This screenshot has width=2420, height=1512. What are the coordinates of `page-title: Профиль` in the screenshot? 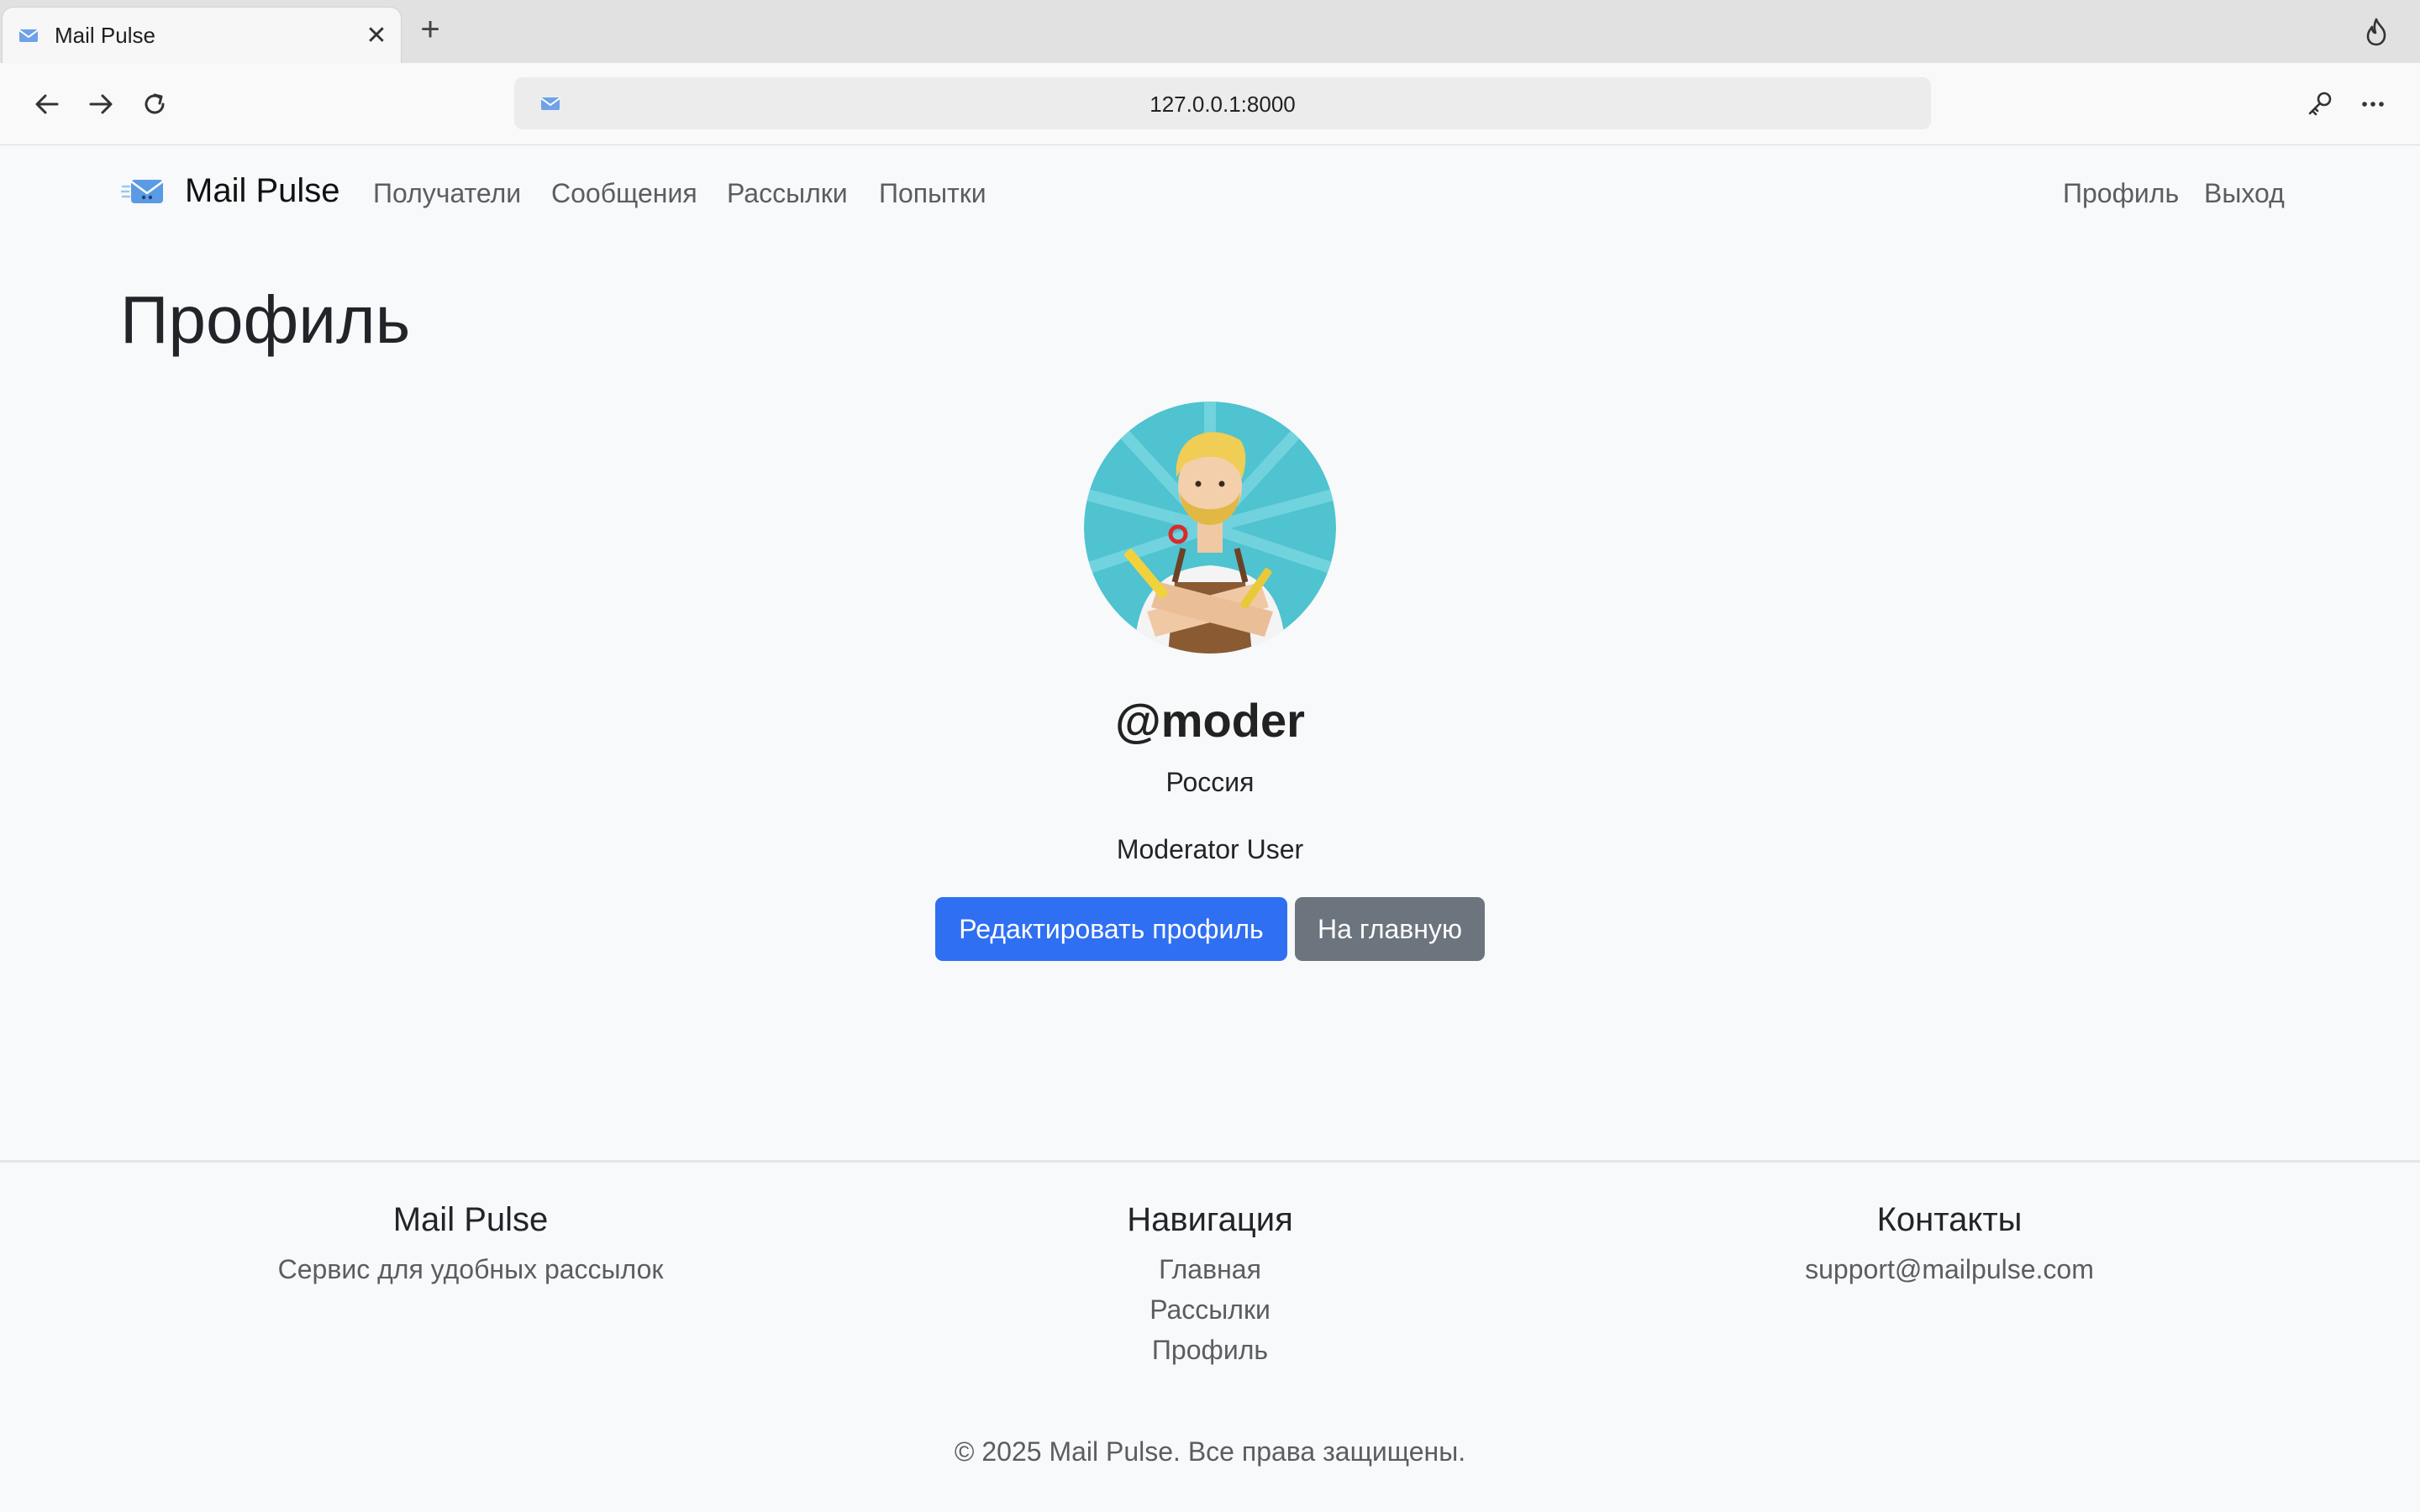 It's located at (265, 319).